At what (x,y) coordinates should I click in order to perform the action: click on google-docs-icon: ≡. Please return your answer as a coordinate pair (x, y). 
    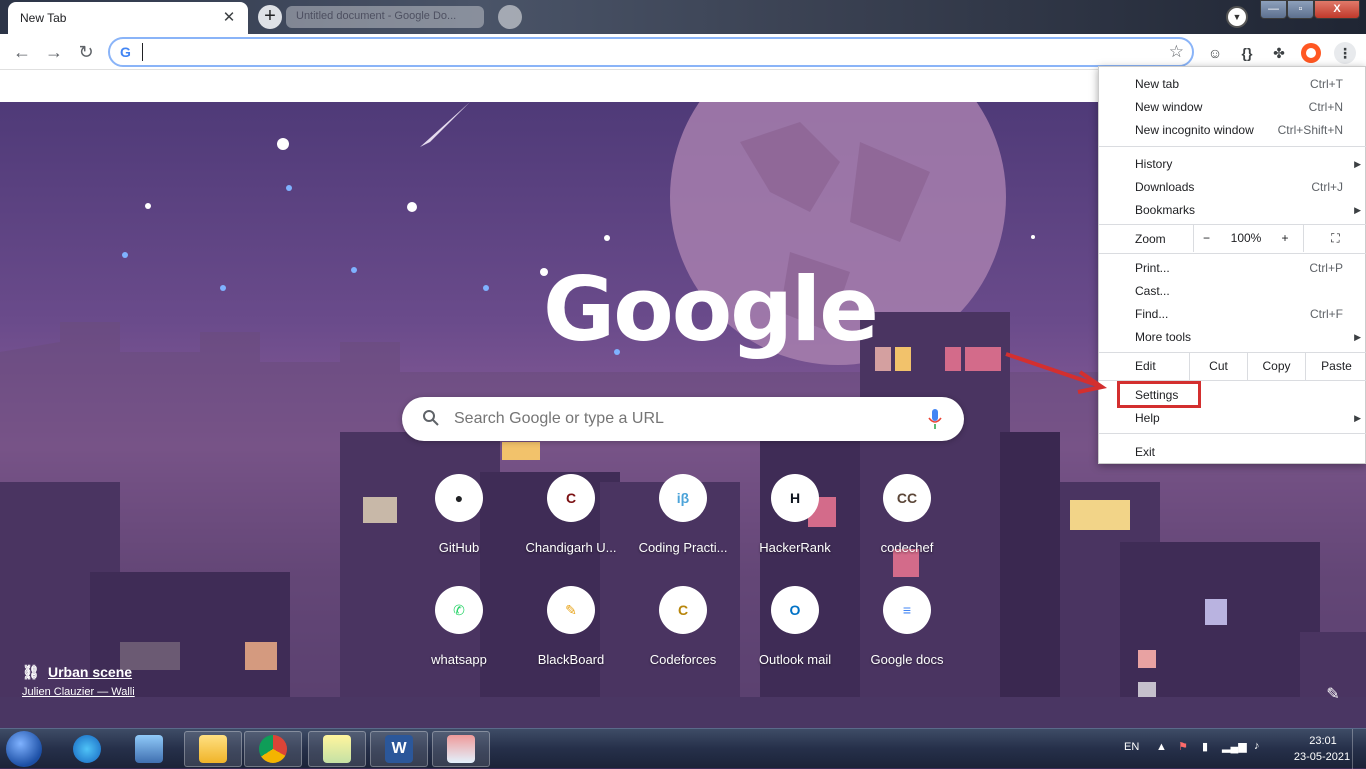
    Looking at the image, I should click on (907, 610).